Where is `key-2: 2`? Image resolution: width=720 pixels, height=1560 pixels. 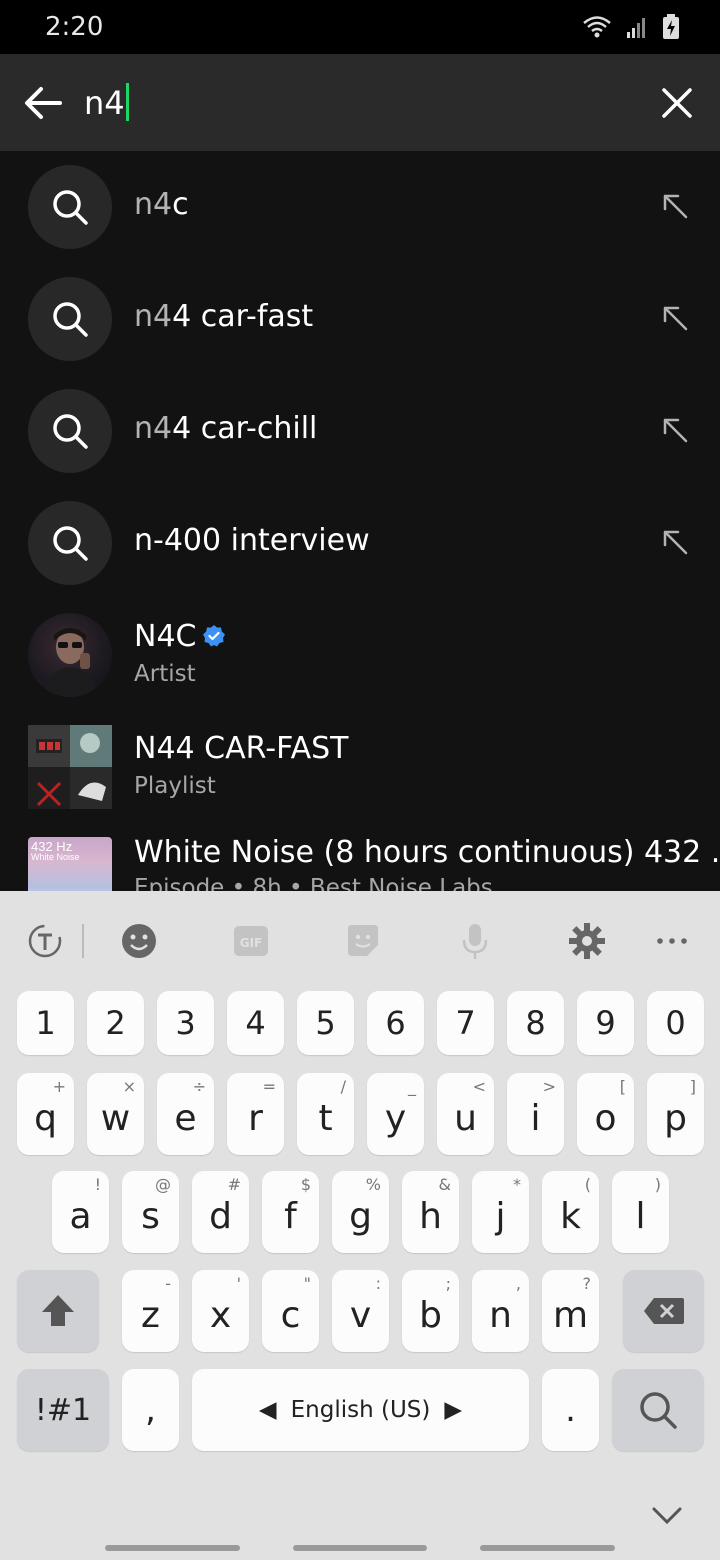 key-2: 2 is located at coordinates (115, 1023).